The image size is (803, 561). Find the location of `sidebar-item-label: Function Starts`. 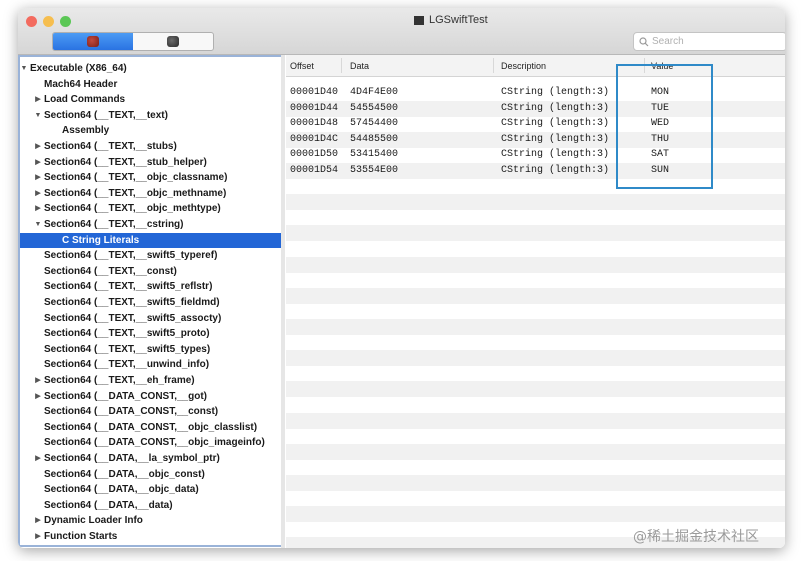

sidebar-item-label: Function Starts is located at coordinates (81, 536).